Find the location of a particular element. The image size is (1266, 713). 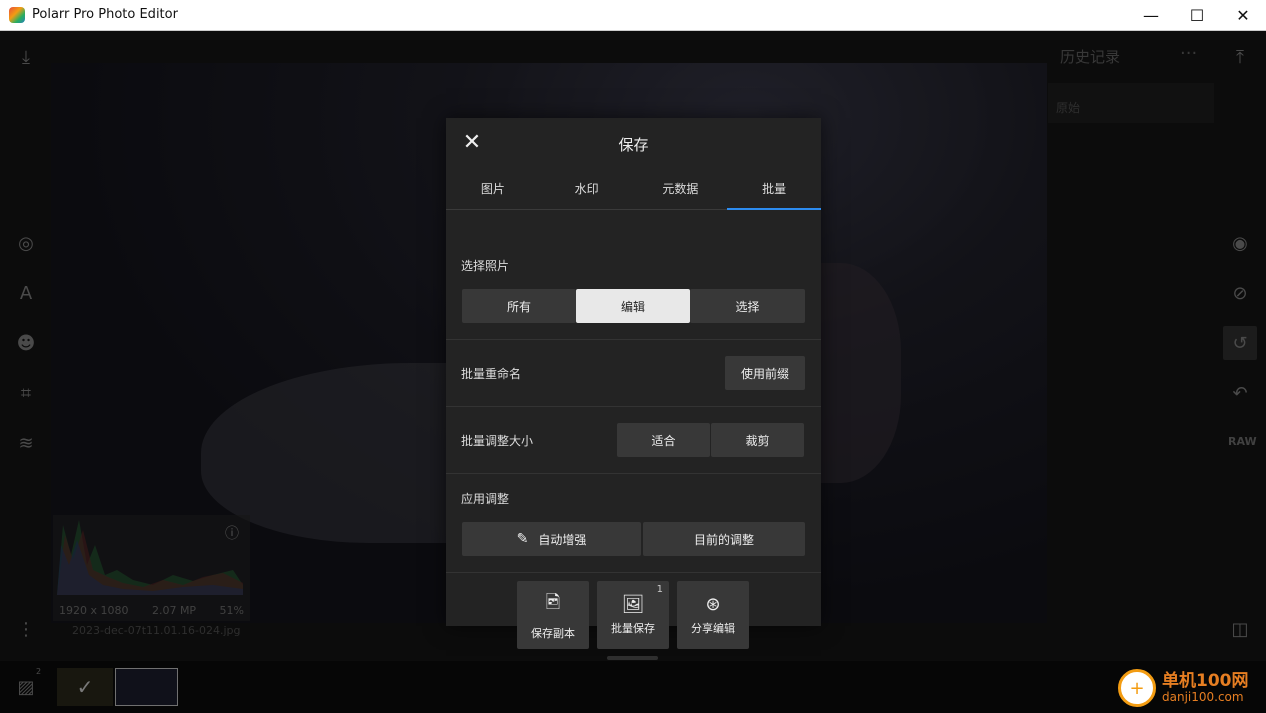

image-plus-icon: 🖻 is located at coordinates (553, 602).